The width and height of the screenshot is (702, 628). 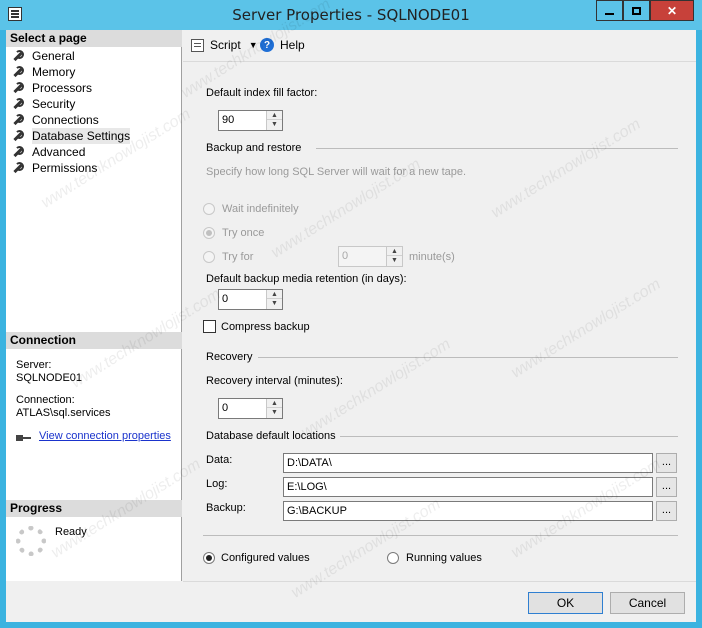 I want to click on connection-value: ATLAS\sql.services, so click(x=63, y=413).